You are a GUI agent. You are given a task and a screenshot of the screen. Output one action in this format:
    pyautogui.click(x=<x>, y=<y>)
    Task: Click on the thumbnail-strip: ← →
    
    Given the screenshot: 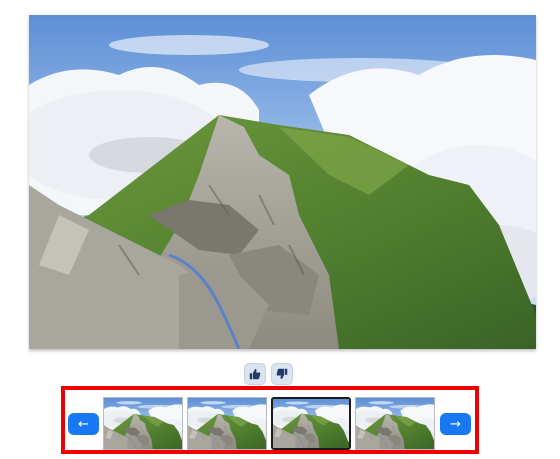 What is the action you would take?
    pyautogui.click(x=270, y=420)
    